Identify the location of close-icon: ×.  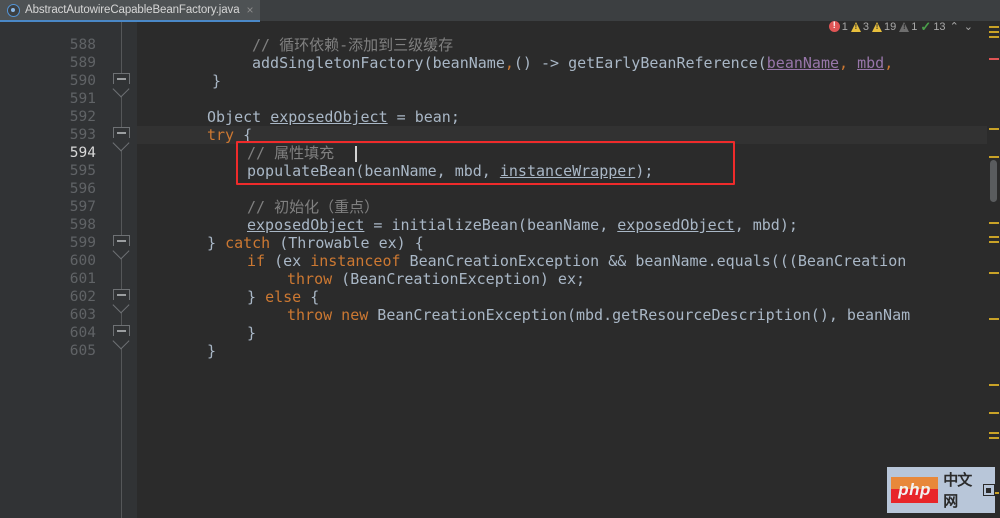
(249, 10).